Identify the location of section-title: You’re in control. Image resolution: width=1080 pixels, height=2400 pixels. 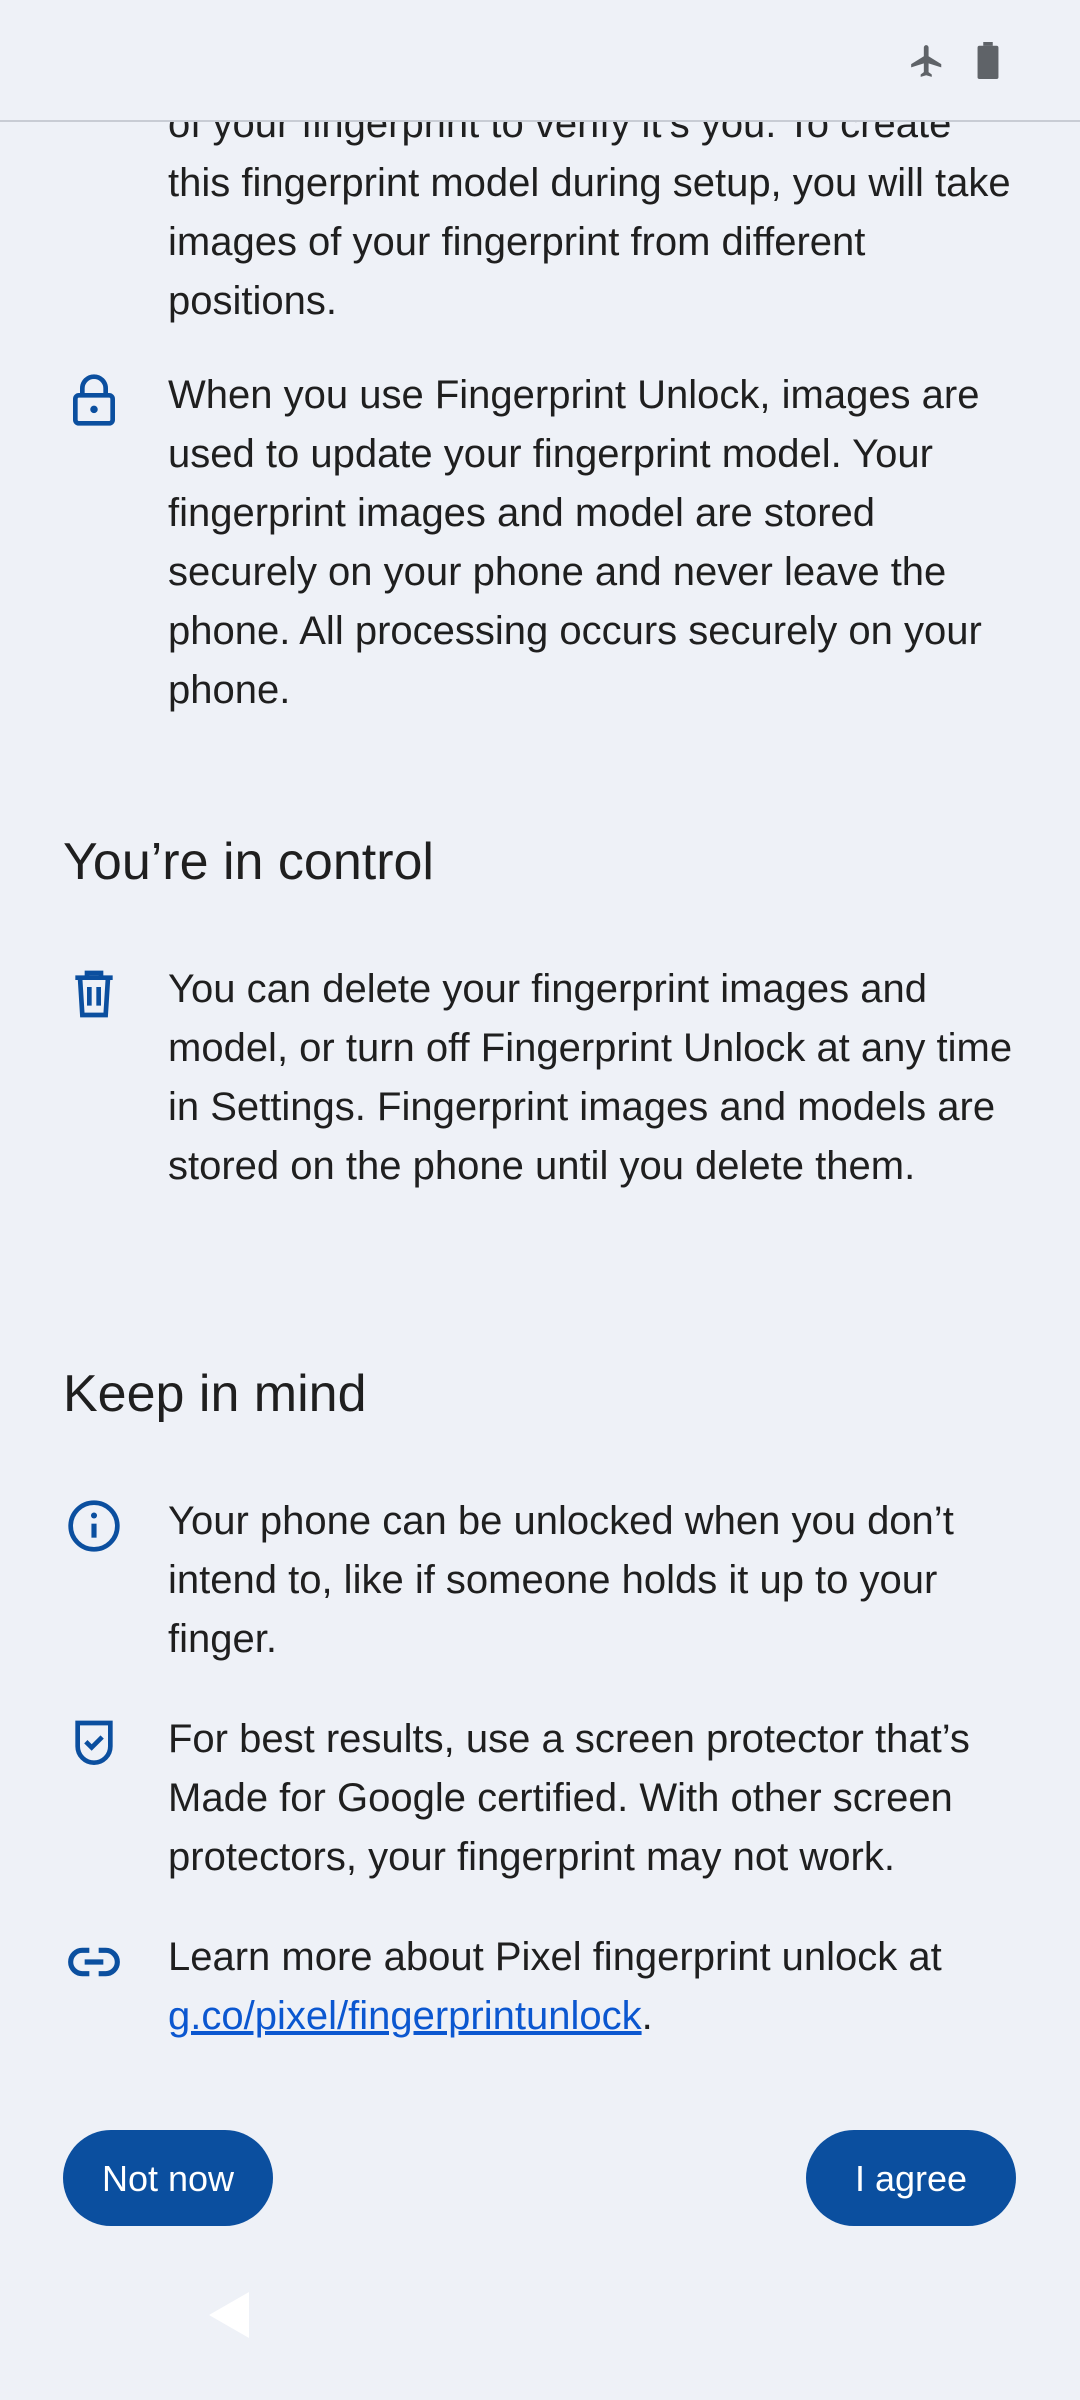
(248, 862).